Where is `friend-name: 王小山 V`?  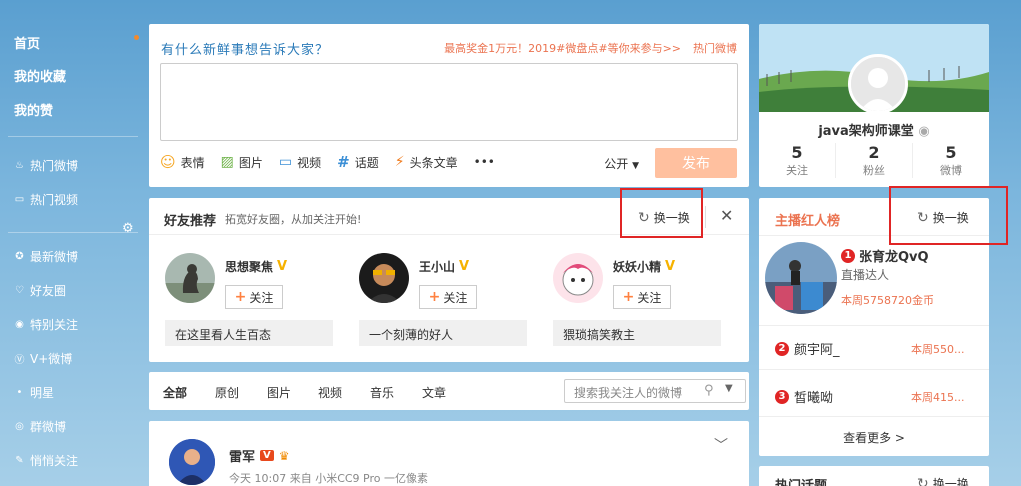 friend-name: 王小山 V is located at coordinates (444, 266).